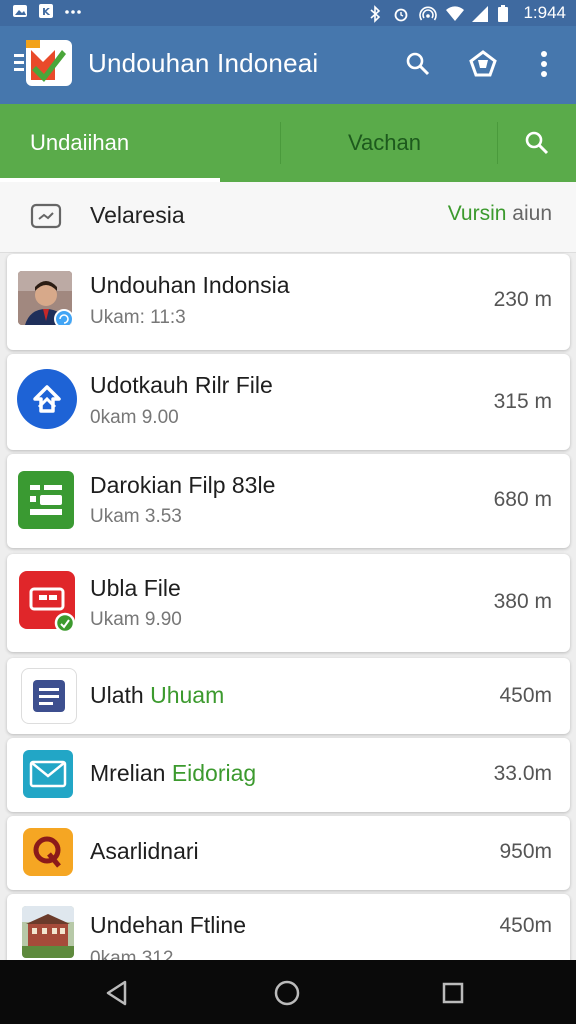  I want to click on app-bar: Undouhan Indoneai, so click(288, 65).